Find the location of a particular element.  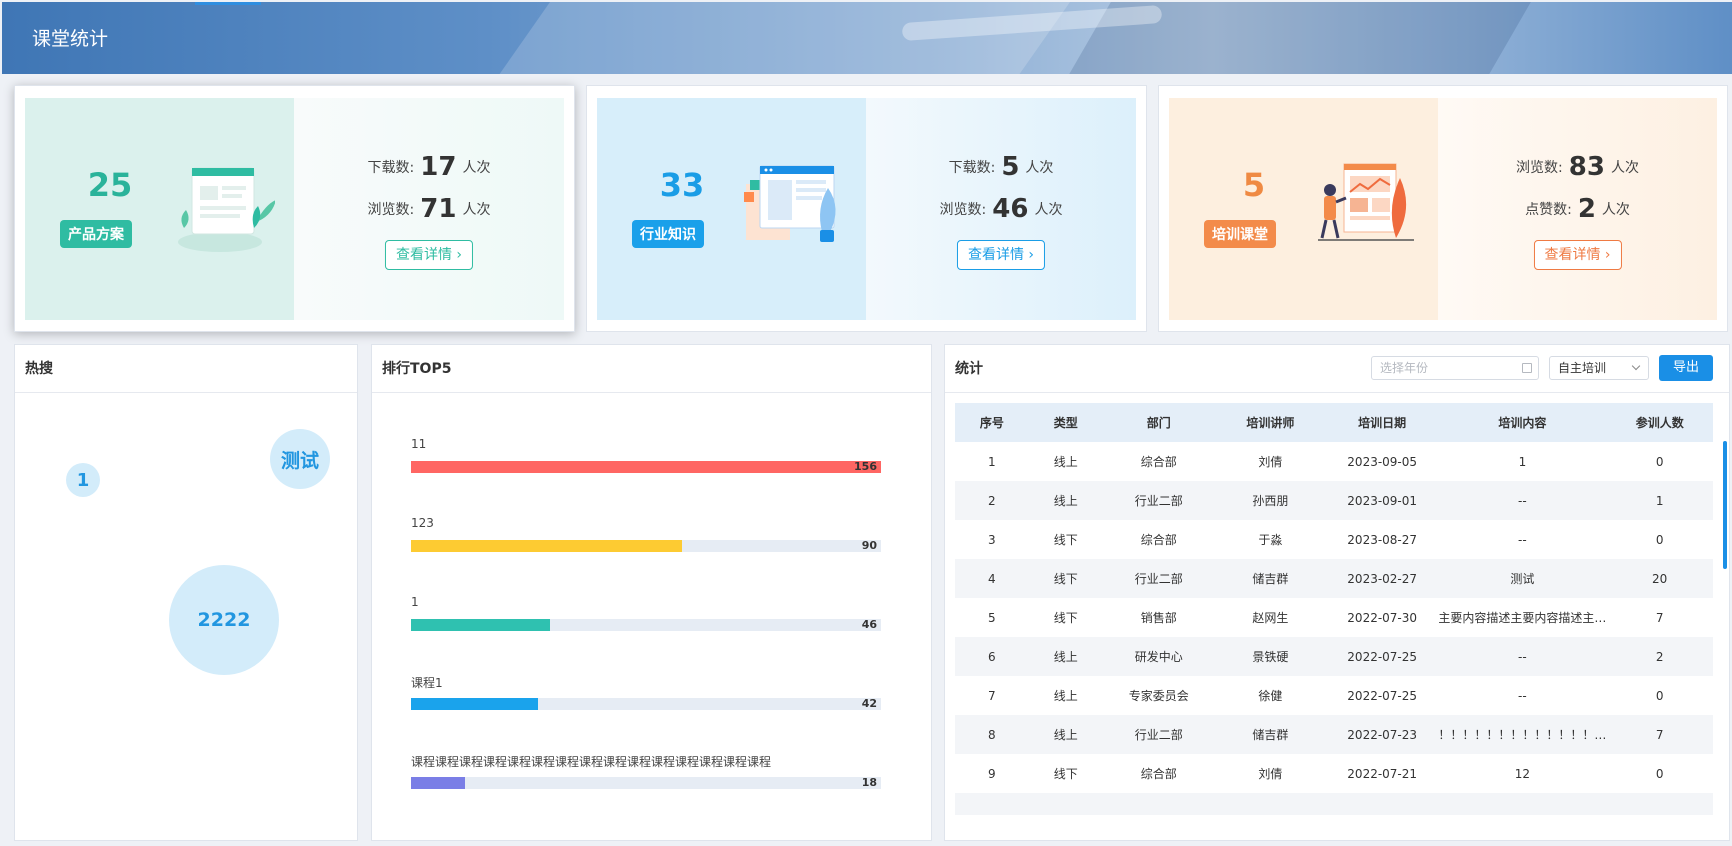

rank-bar-value: 18 is located at coordinates (869, 782).